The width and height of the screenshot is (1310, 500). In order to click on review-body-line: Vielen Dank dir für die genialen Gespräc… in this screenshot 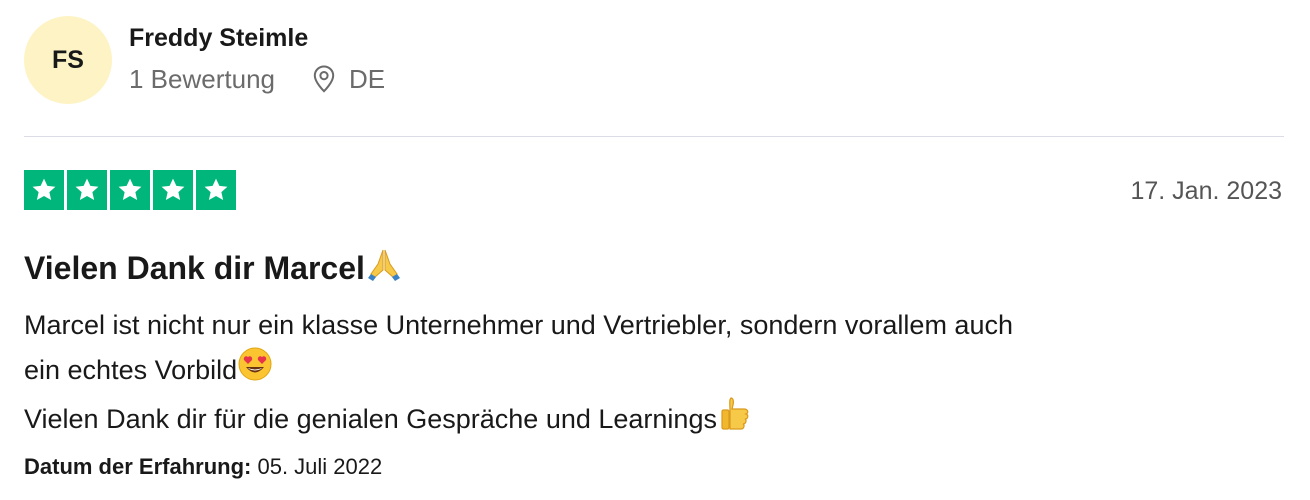, I will do `click(649, 419)`.